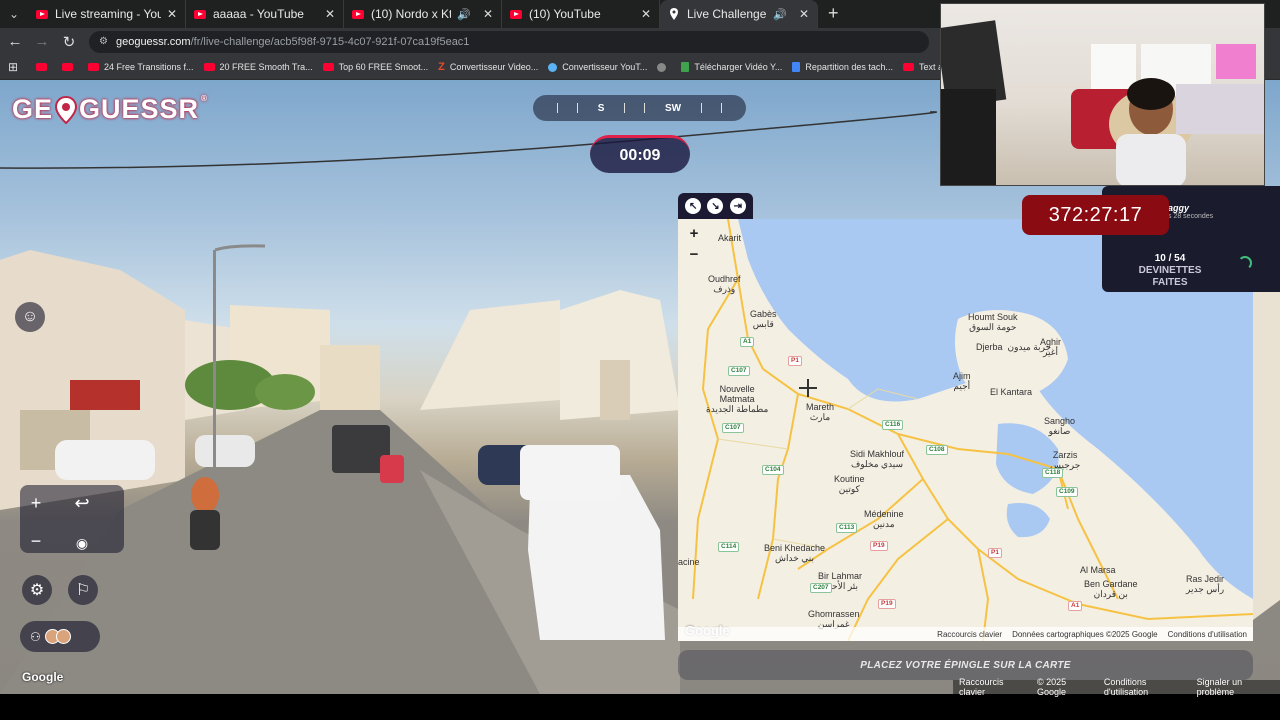  What do you see at coordinates (1067, 492) in the screenshot?
I see `road-shield: C109` at bounding box center [1067, 492].